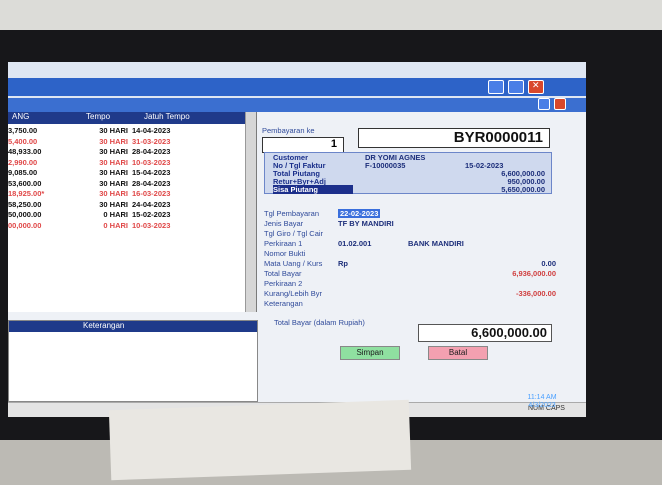 The width and height of the screenshot is (662, 485). I want to click on tgl-pembayaran-field: 22-02-2023, so click(359, 213).